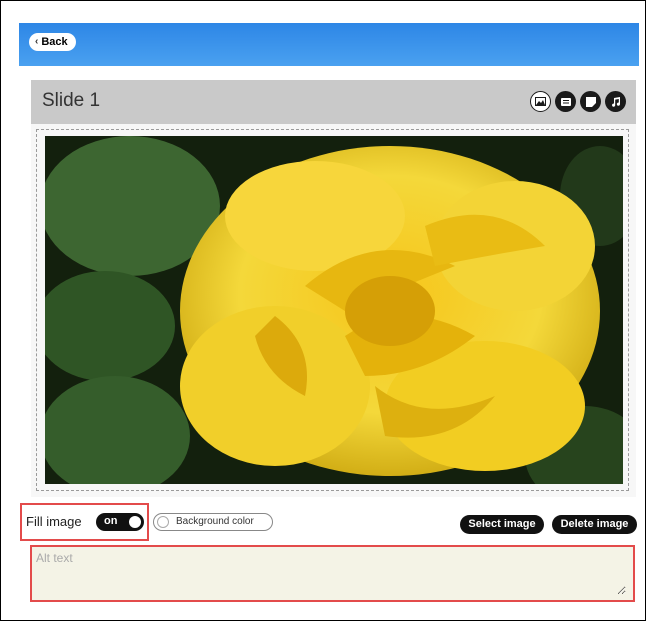  Describe the element at coordinates (54, 521) in the screenshot. I see `fill-image-label: Fill image` at that location.